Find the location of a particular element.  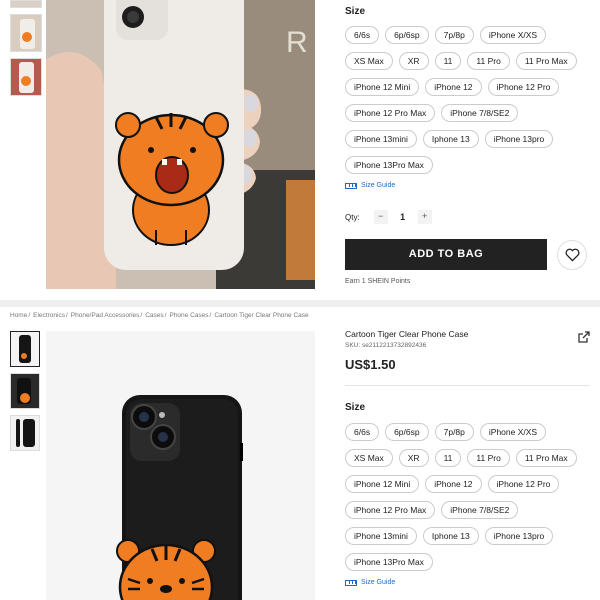

screenshot-divider is located at coordinates (300, 303).